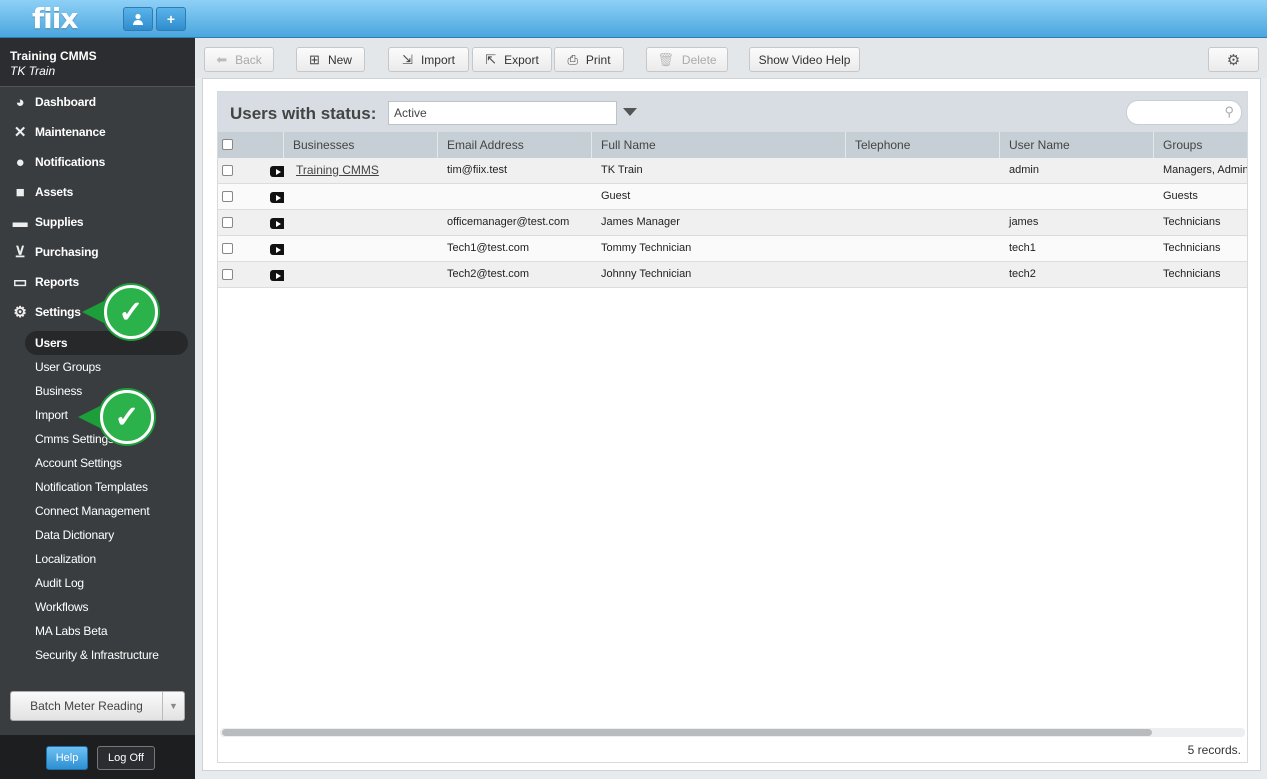 This screenshot has height=779, width=1267. What do you see at coordinates (126, 758) in the screenshot?
I see `log-off-button: Log Off` at bounding box center [126, 758].